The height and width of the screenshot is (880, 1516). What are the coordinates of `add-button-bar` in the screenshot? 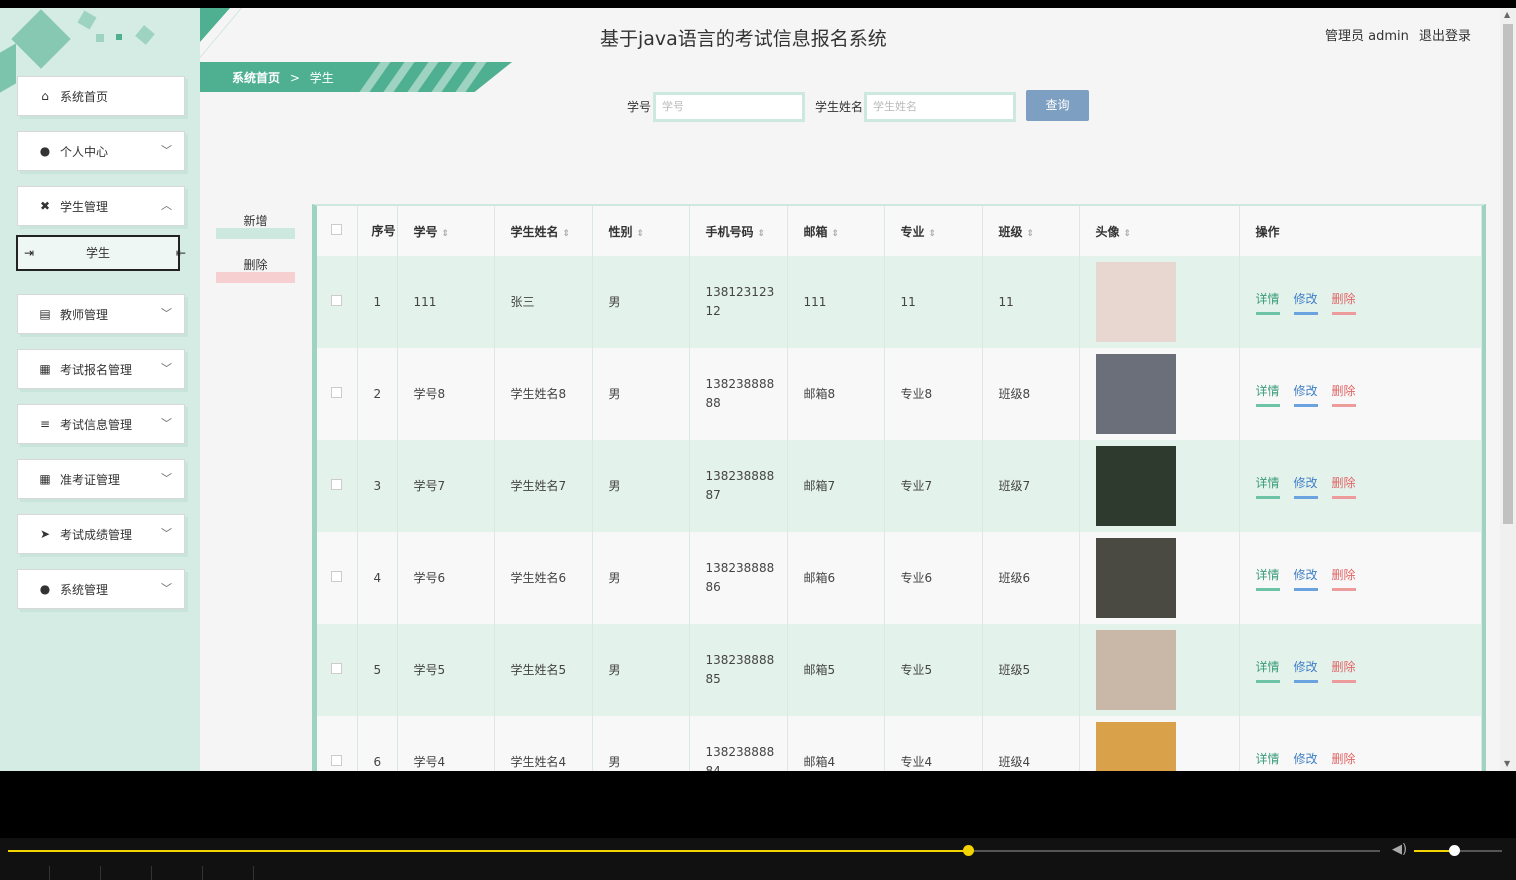 It's located at (255, 233).